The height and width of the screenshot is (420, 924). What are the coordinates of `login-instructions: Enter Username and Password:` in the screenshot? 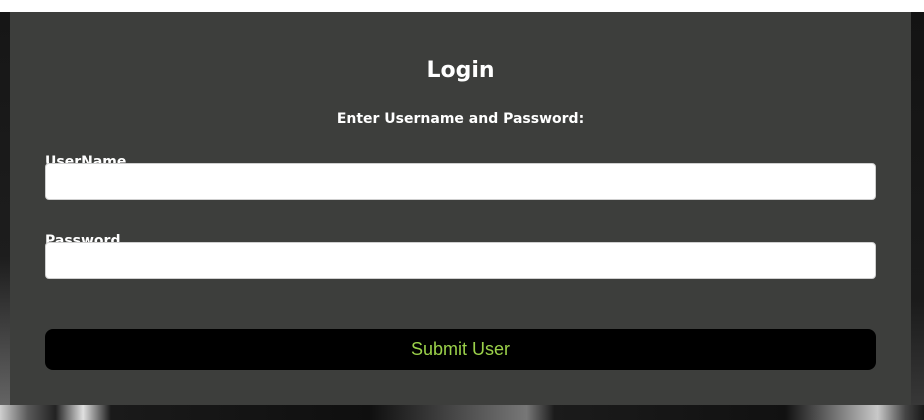 It's located at (460, 119).